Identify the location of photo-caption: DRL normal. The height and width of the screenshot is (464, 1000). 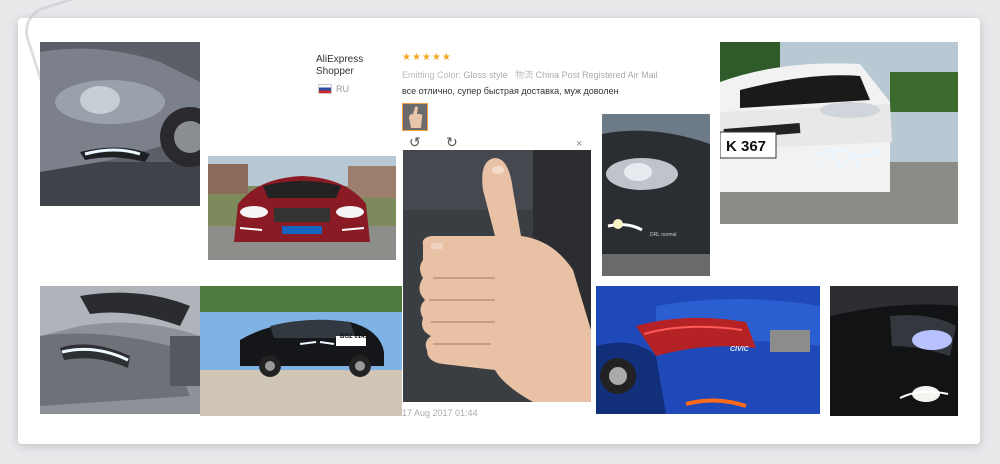
(663, 235).